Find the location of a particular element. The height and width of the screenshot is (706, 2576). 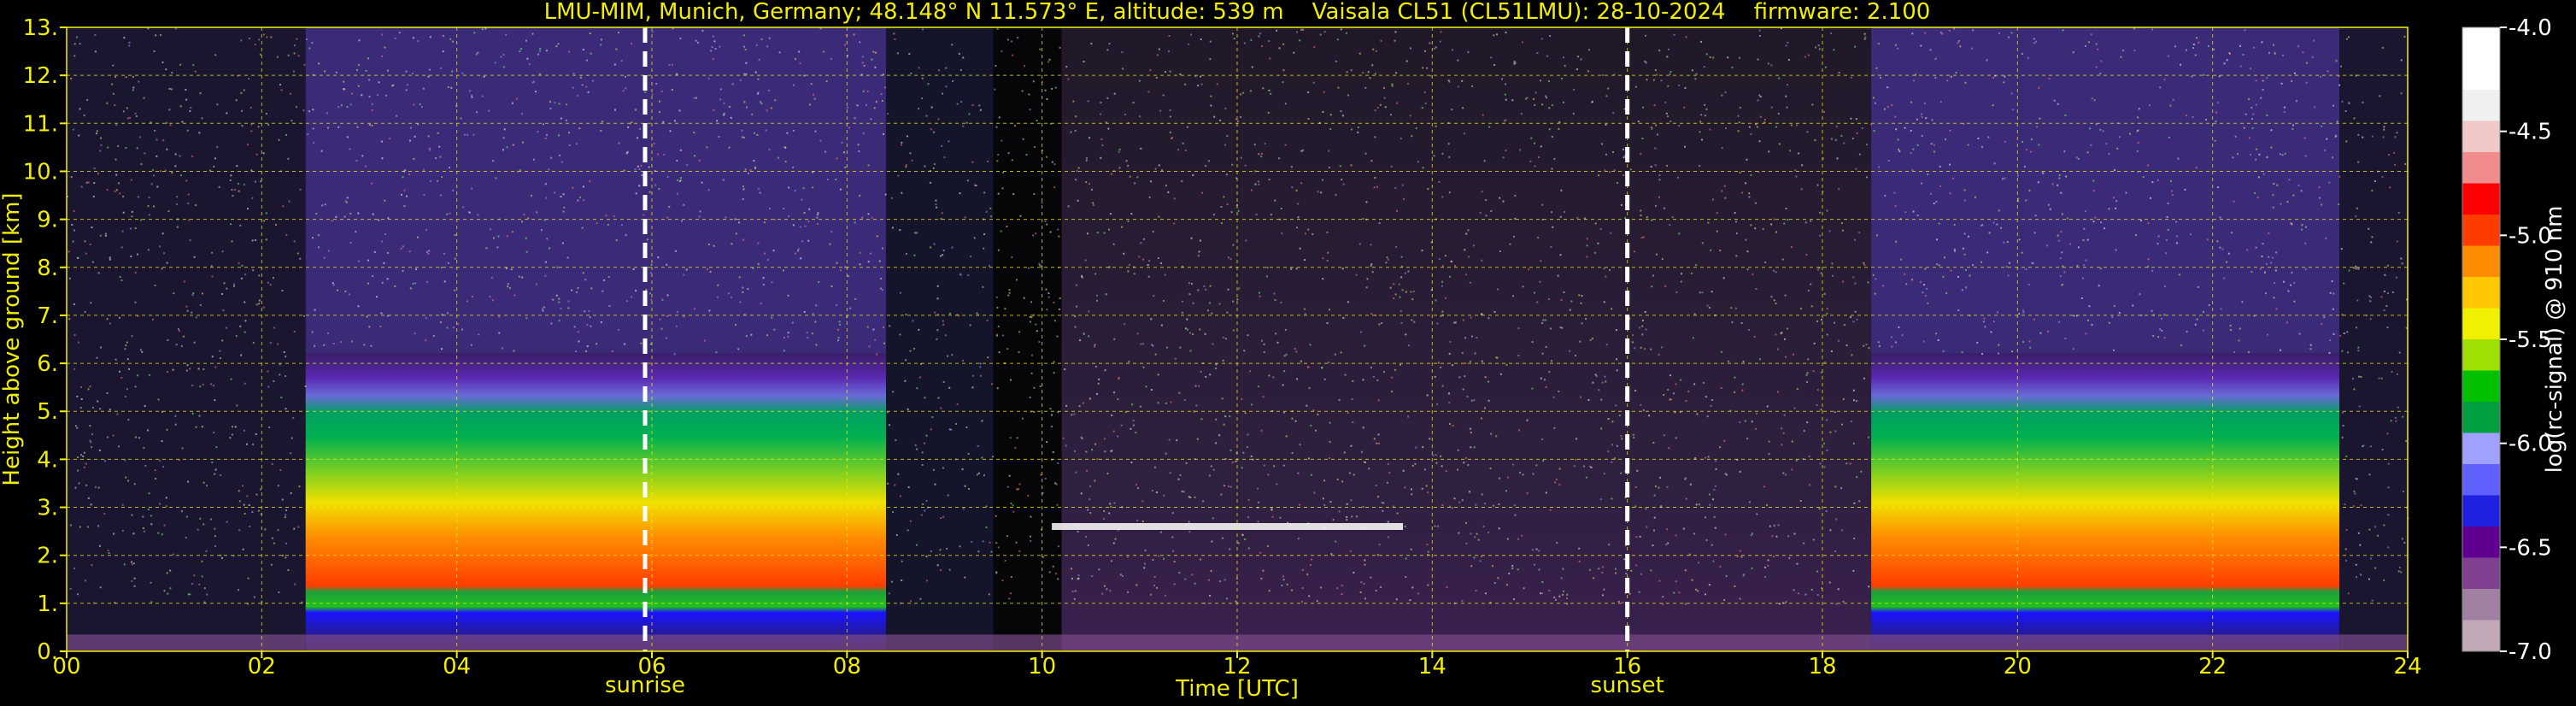

x-tick-label: 16 is located at coordinates (1627, 667).